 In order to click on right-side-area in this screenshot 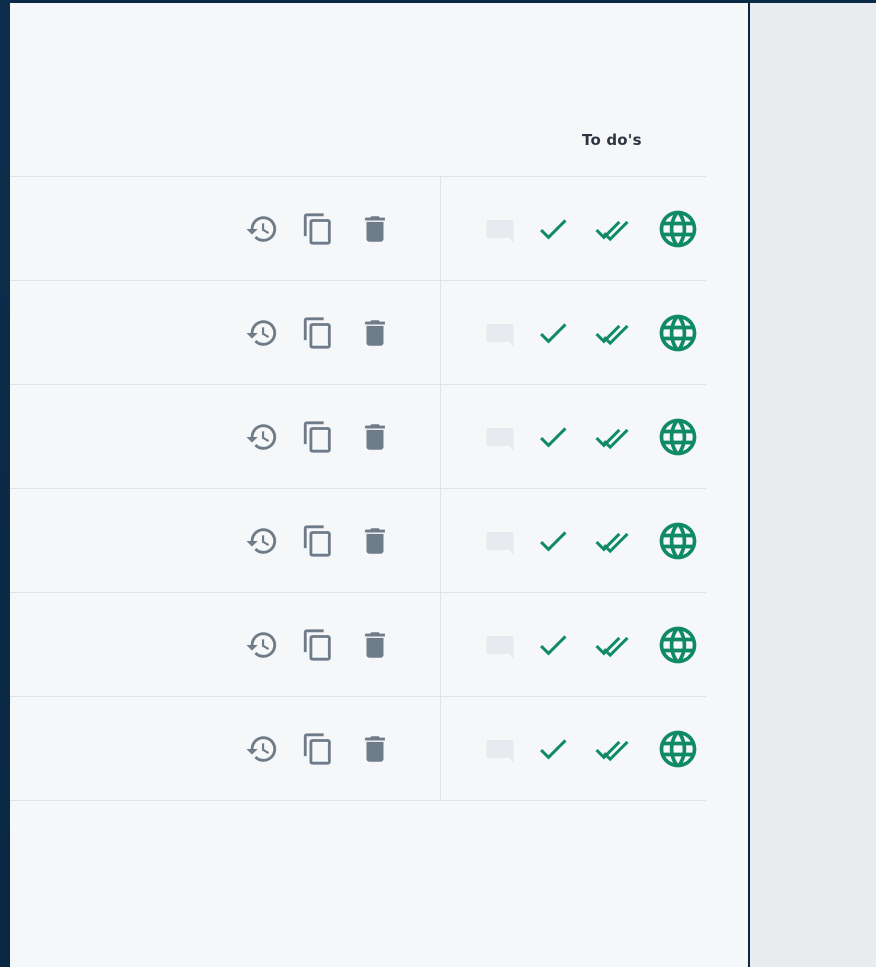, I will do `click(813, 485)`.